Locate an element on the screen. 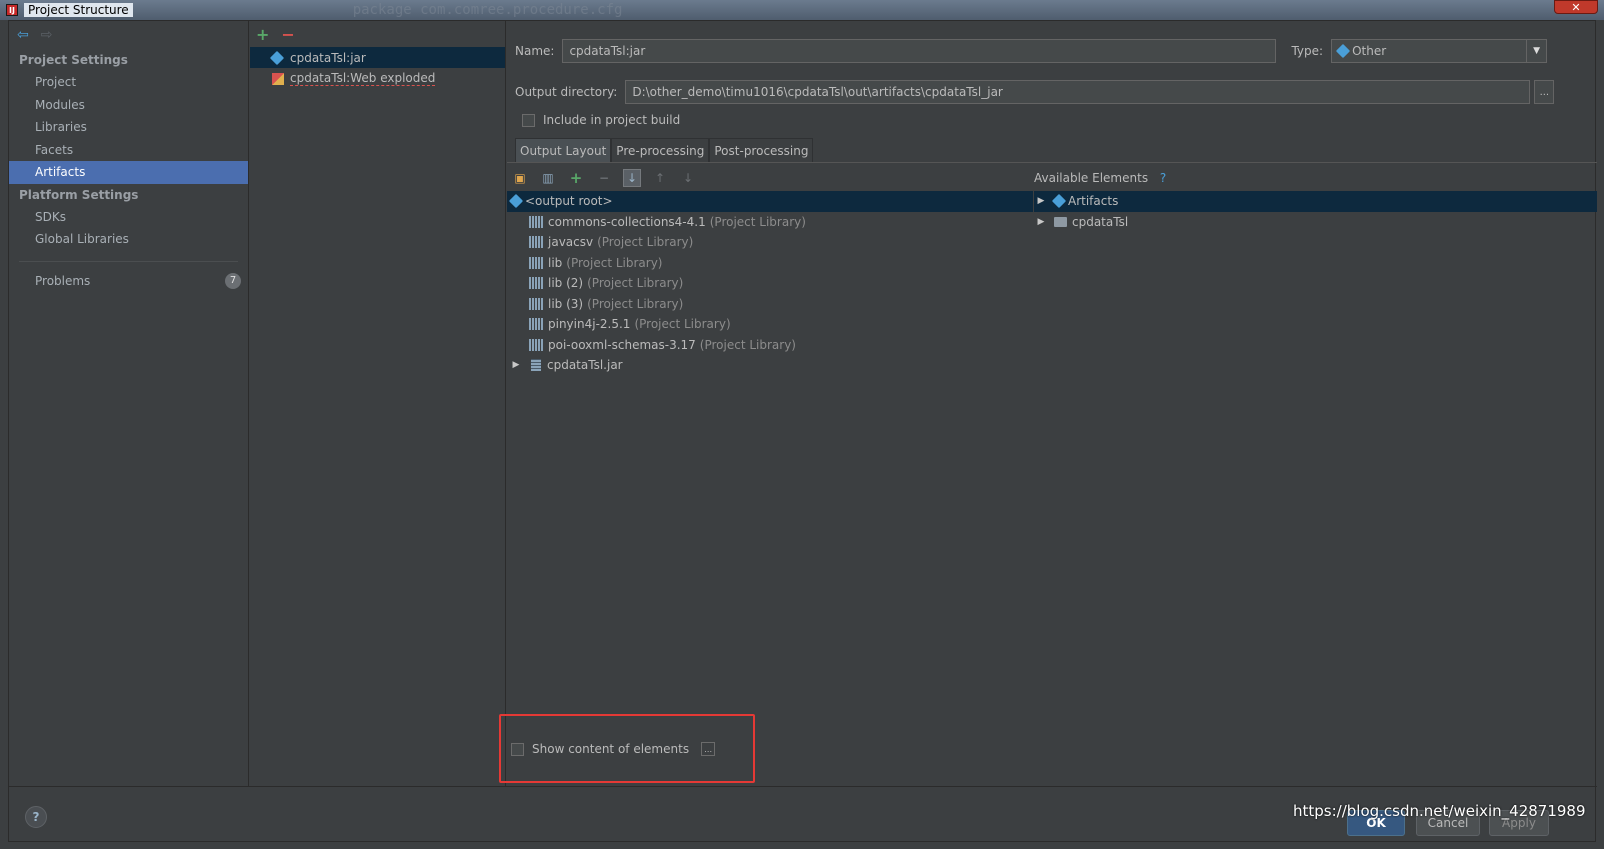  library-name: lib is located at coordinates (555, 262).